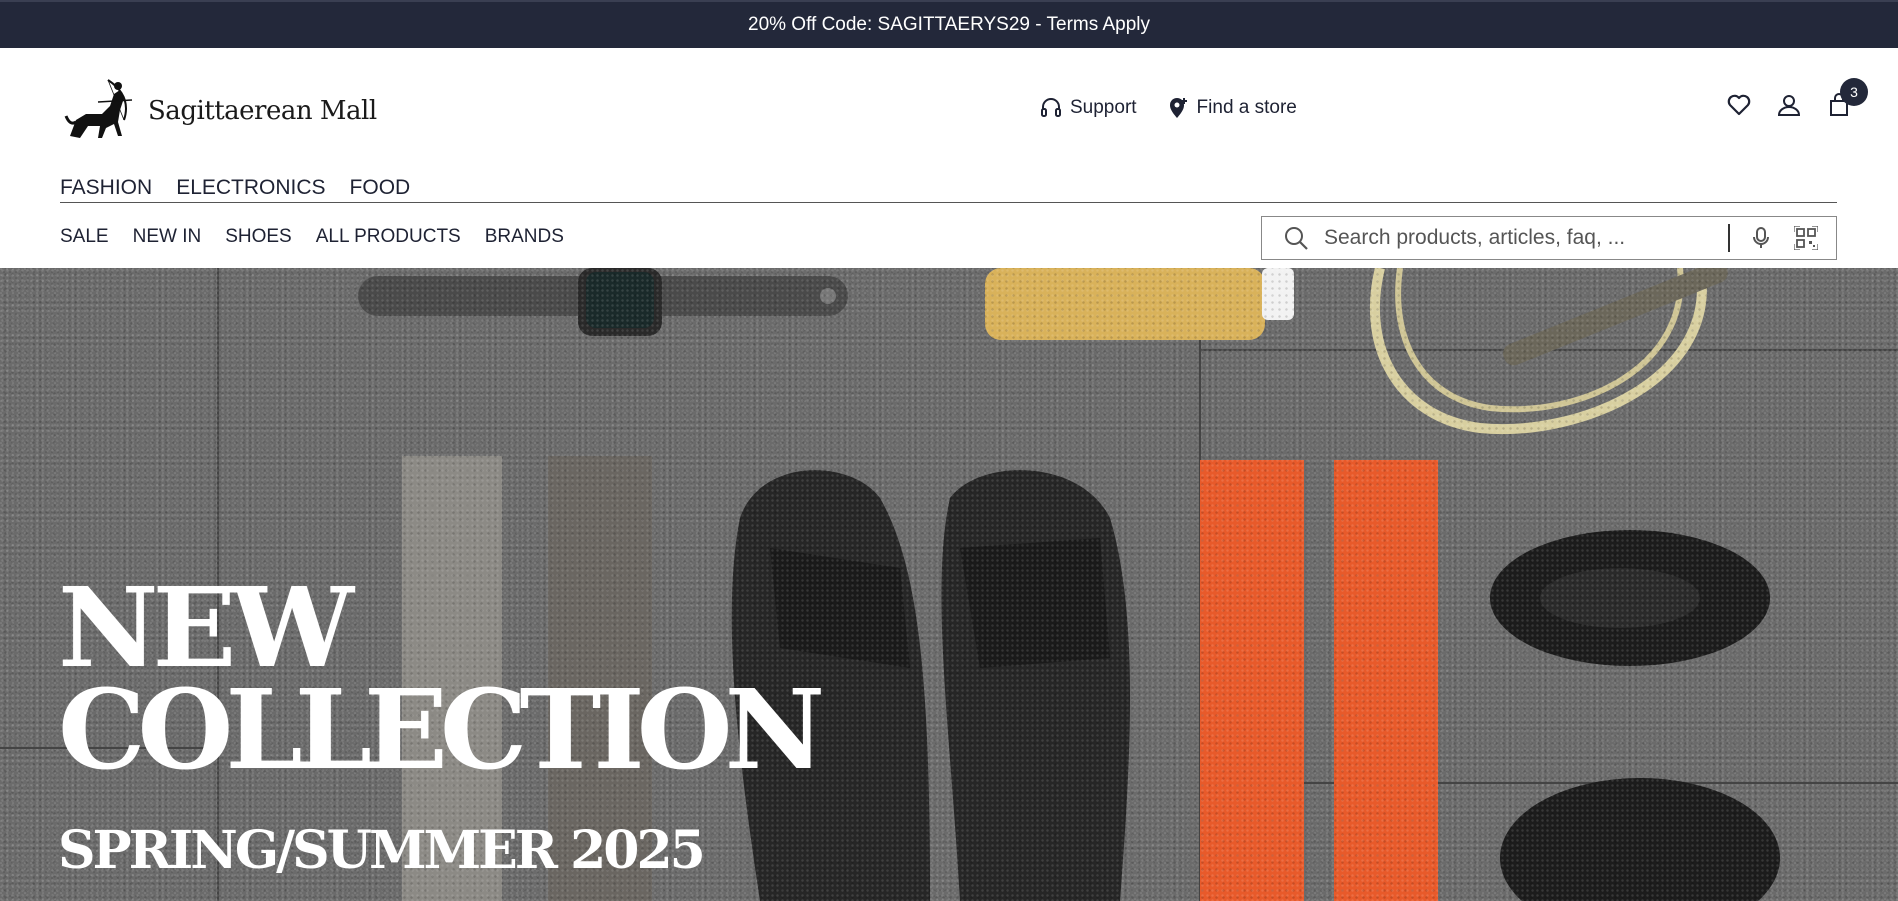 This screenshot has height=901, width=1898. Describe the element at coordinates (382, 850) in the screenshot. I see `hero-subtitle: SPRING/SUMMER 2025` at that location.